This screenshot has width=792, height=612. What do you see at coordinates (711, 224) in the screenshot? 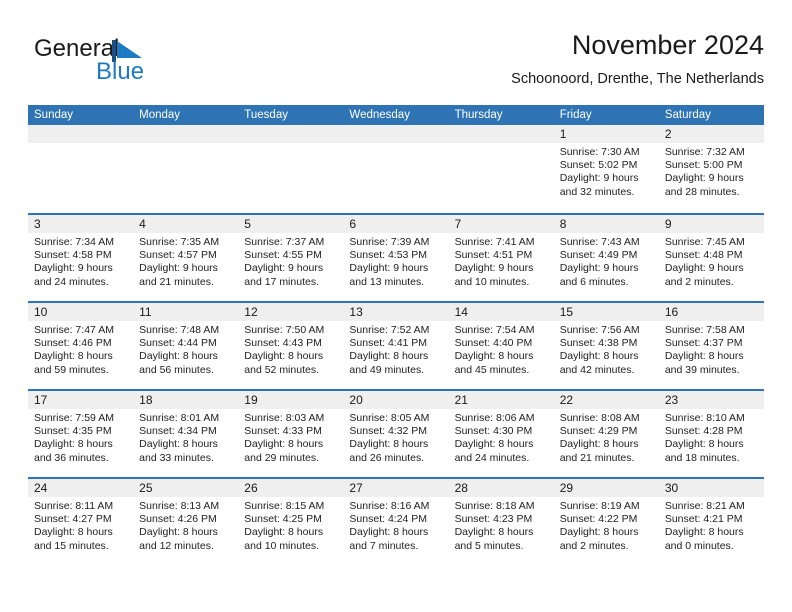
I see `day-number-band: 9` at bounding box center [711, 224].